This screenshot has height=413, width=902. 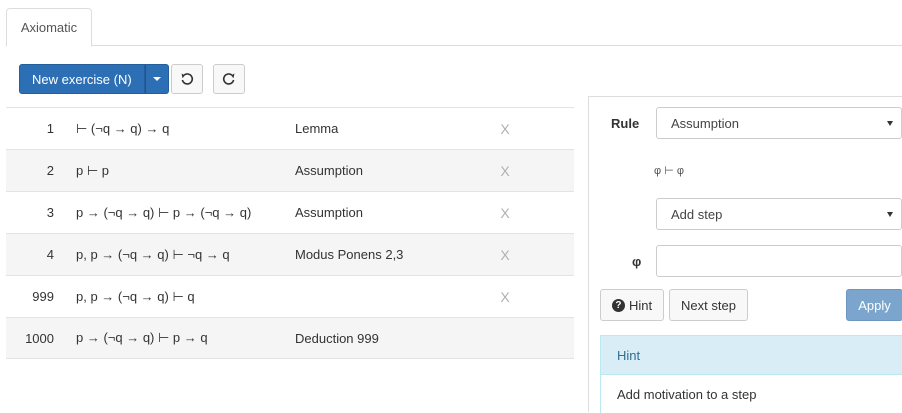 What do you see at coordinates (751, 355) in the screenshot?
I see `hint-panel-heading: Hint` at bounding box center [751, 355].